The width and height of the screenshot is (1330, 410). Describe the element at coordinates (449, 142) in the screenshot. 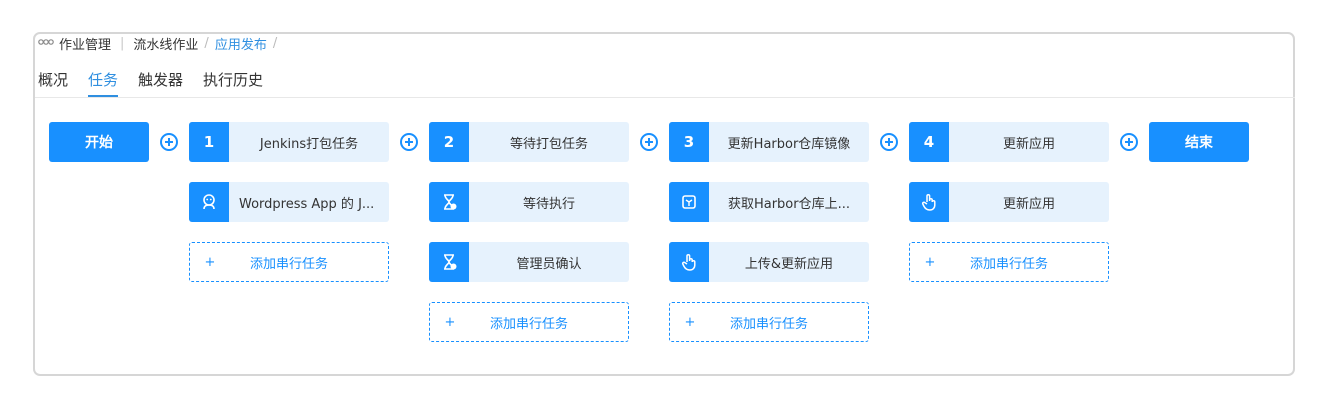

I see `stage-number: 2` at that location.